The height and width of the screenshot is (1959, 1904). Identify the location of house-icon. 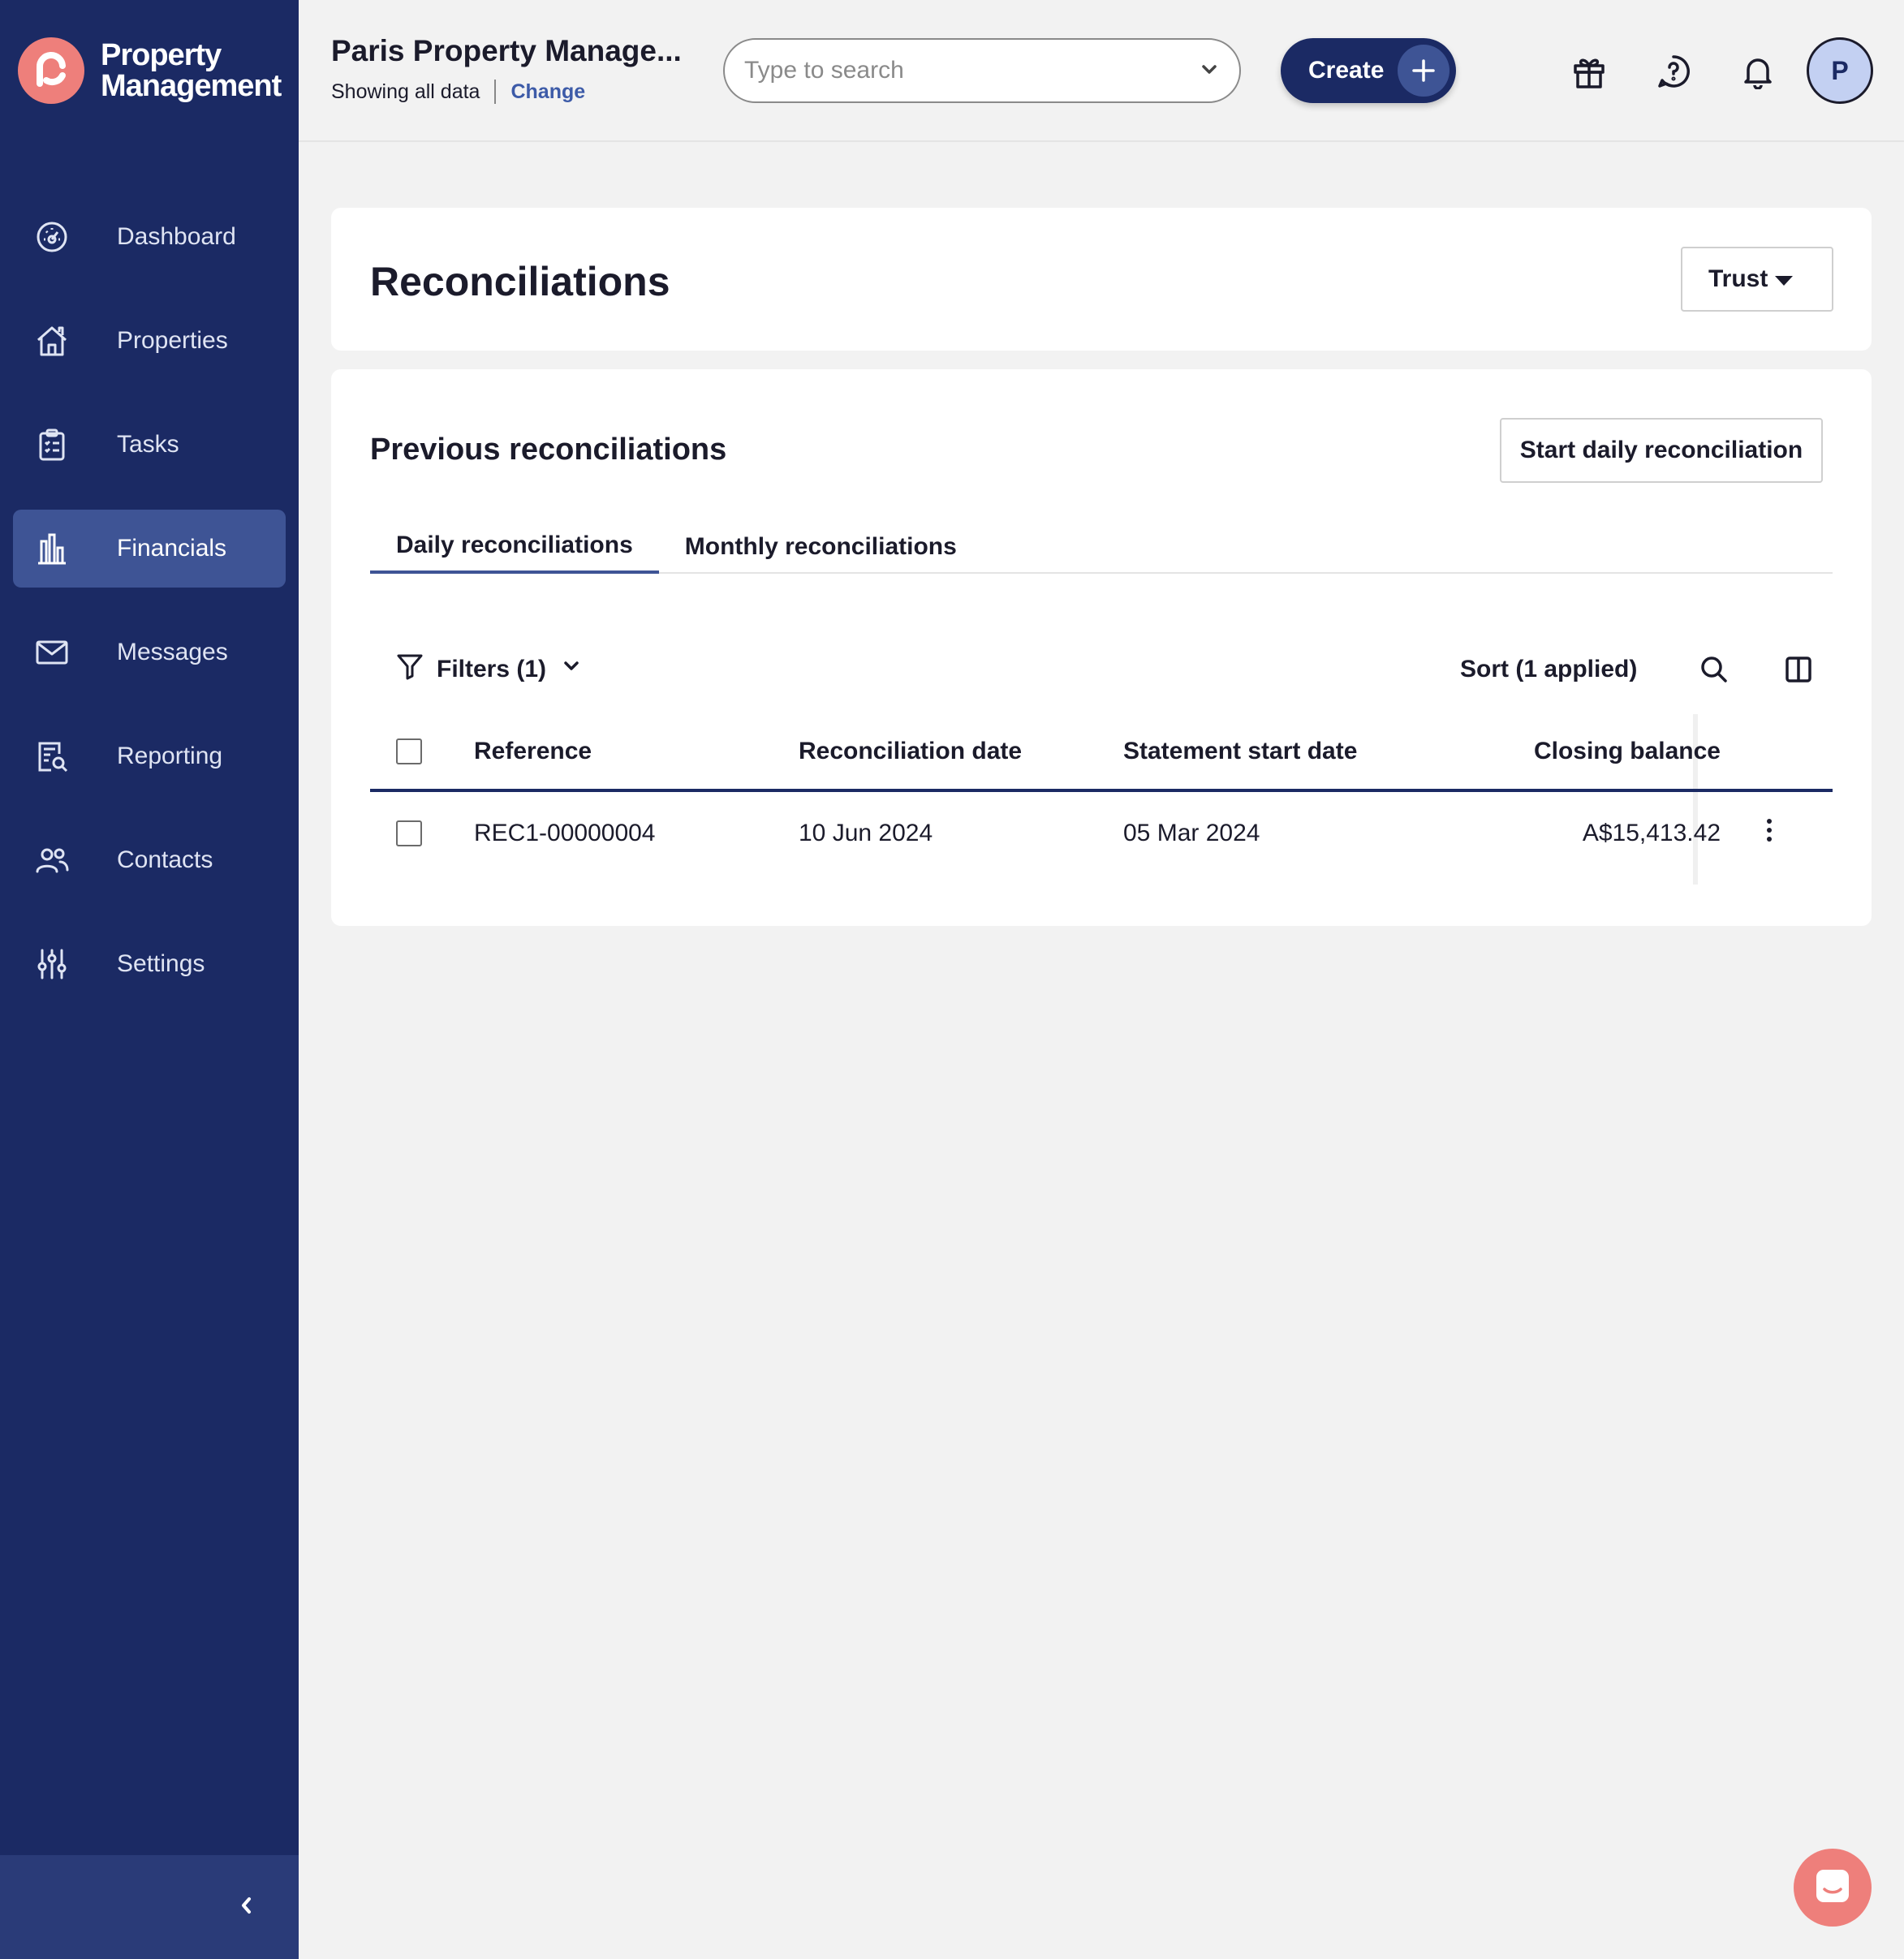
(52, 340).